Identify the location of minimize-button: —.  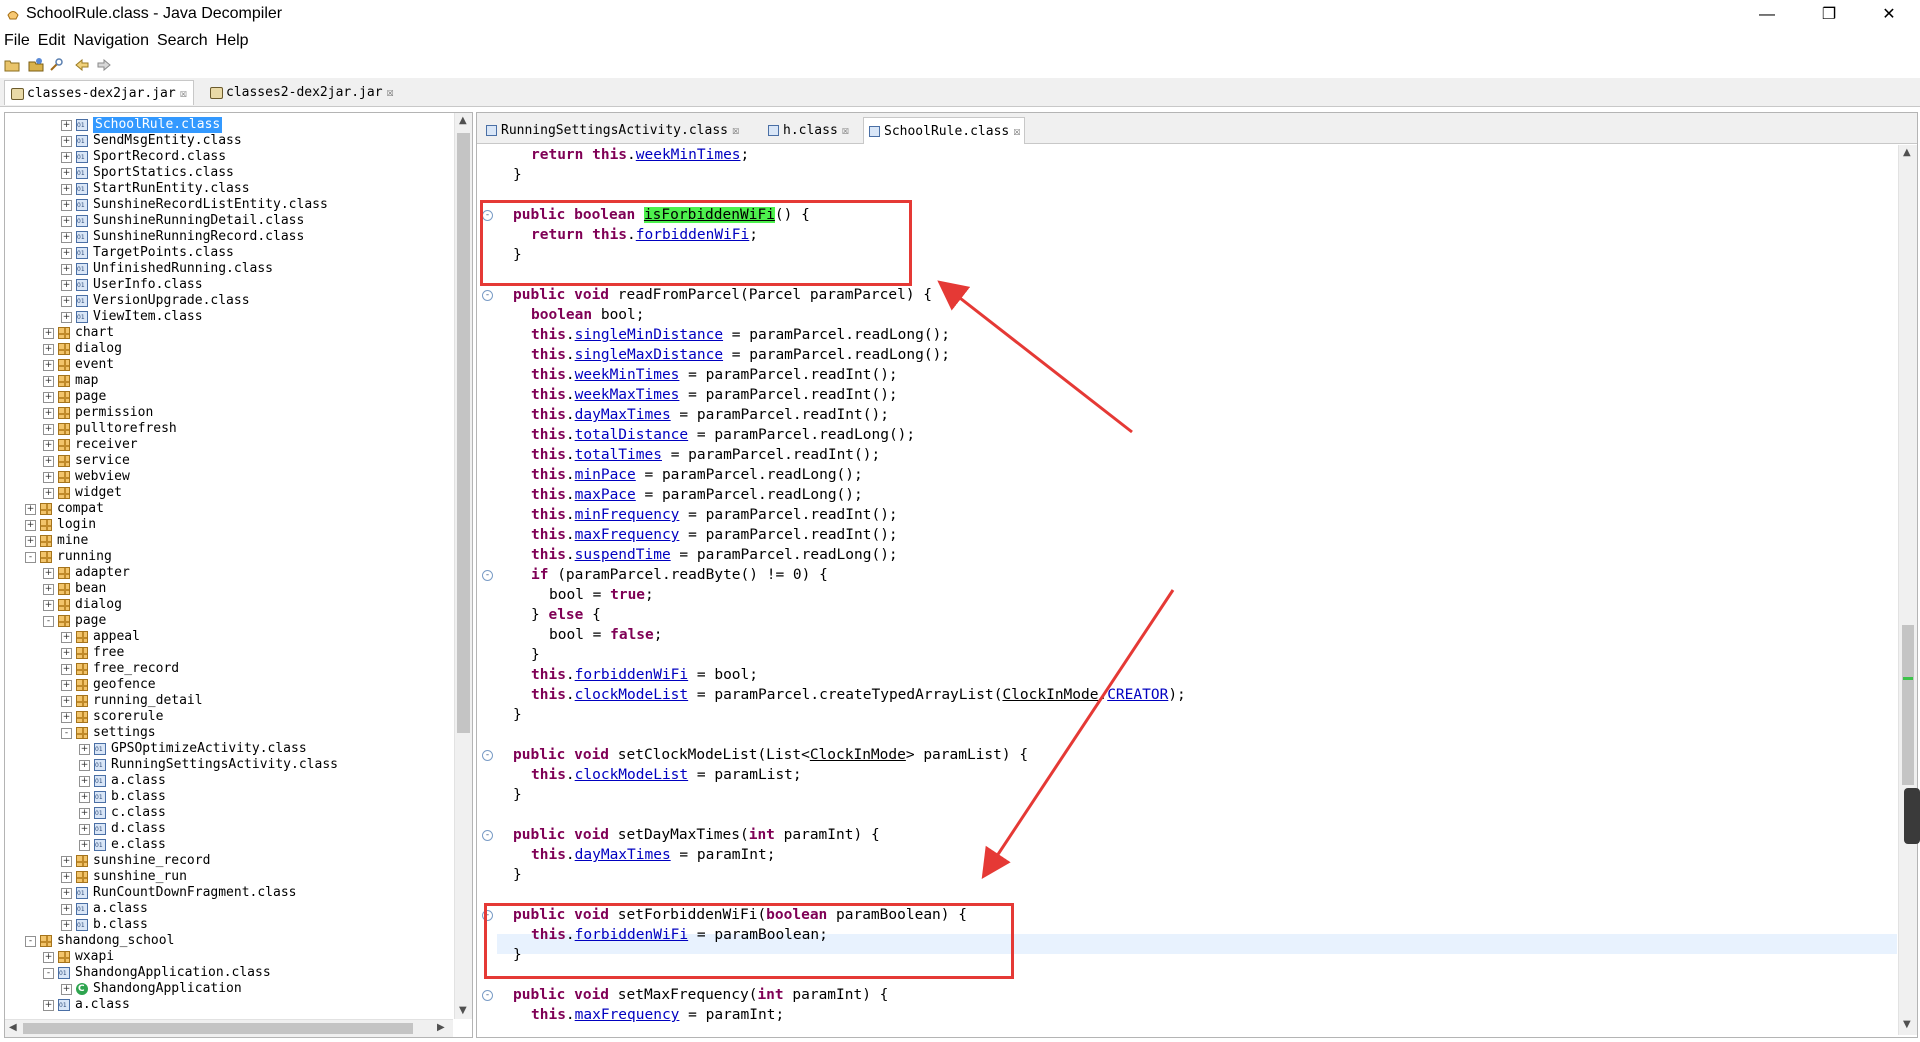
(1767, 15).